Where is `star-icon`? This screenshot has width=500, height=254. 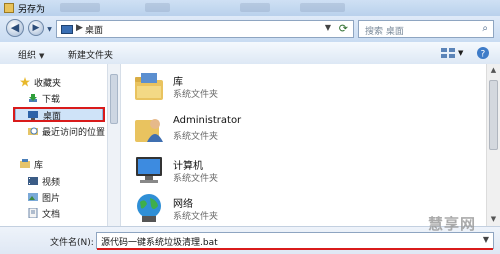
star-icon is located at coordinates (25, 82).